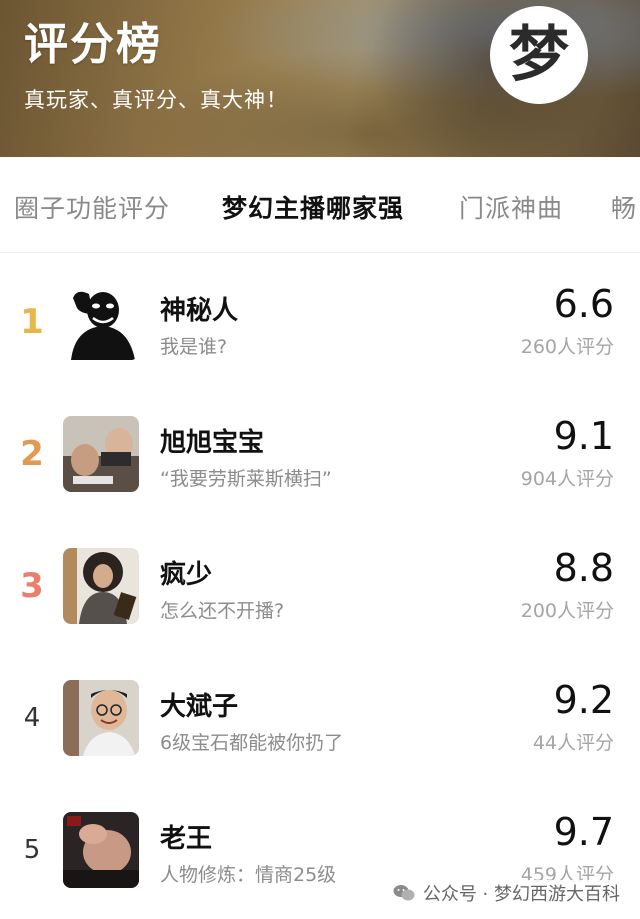 The image size is (640, 919). Describe the element at coordinates (320, 584) in the screenshot. I see `list-item: 3 疯少 怎么还不开播? 8.8 200人评分` at that location.